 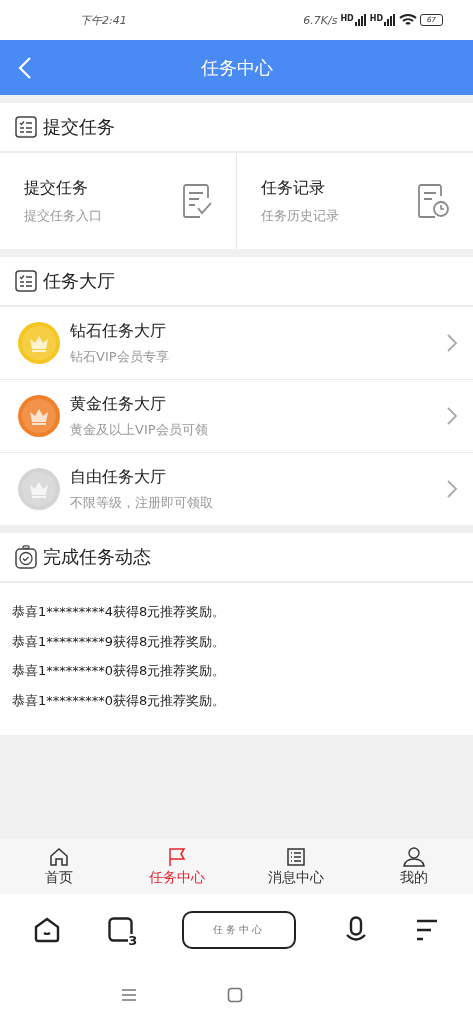 What do you see at coordinates (177, 856) in the screenshot?
I see `flag-icon` at bounding box center [177, 856].